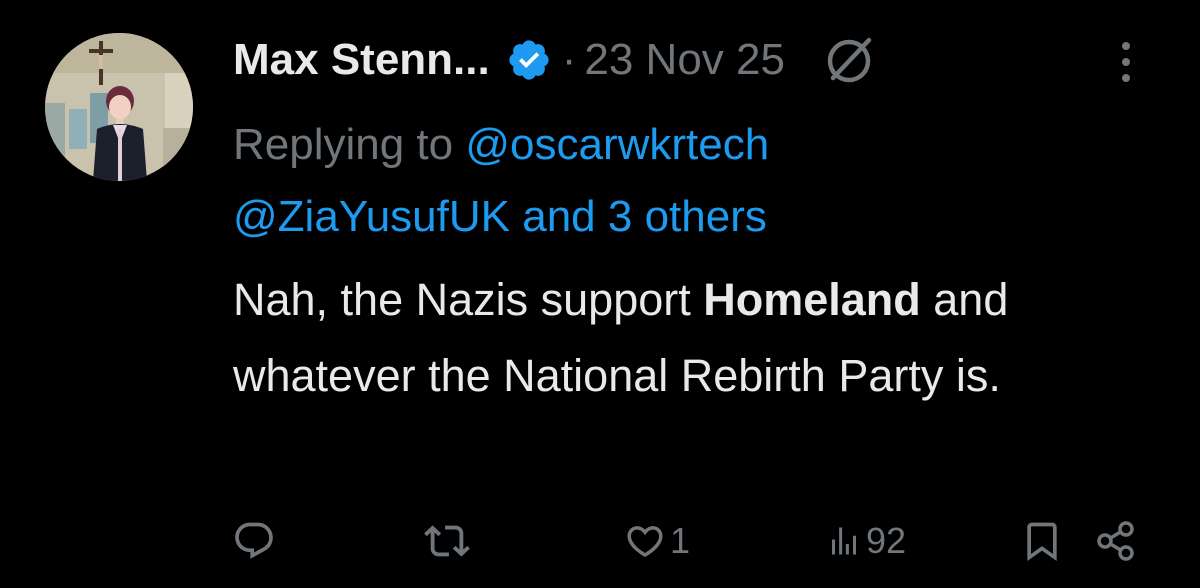 The height and width of the screenshot is (588, 1200). I want to click on share-icon, so click(1115, 541).